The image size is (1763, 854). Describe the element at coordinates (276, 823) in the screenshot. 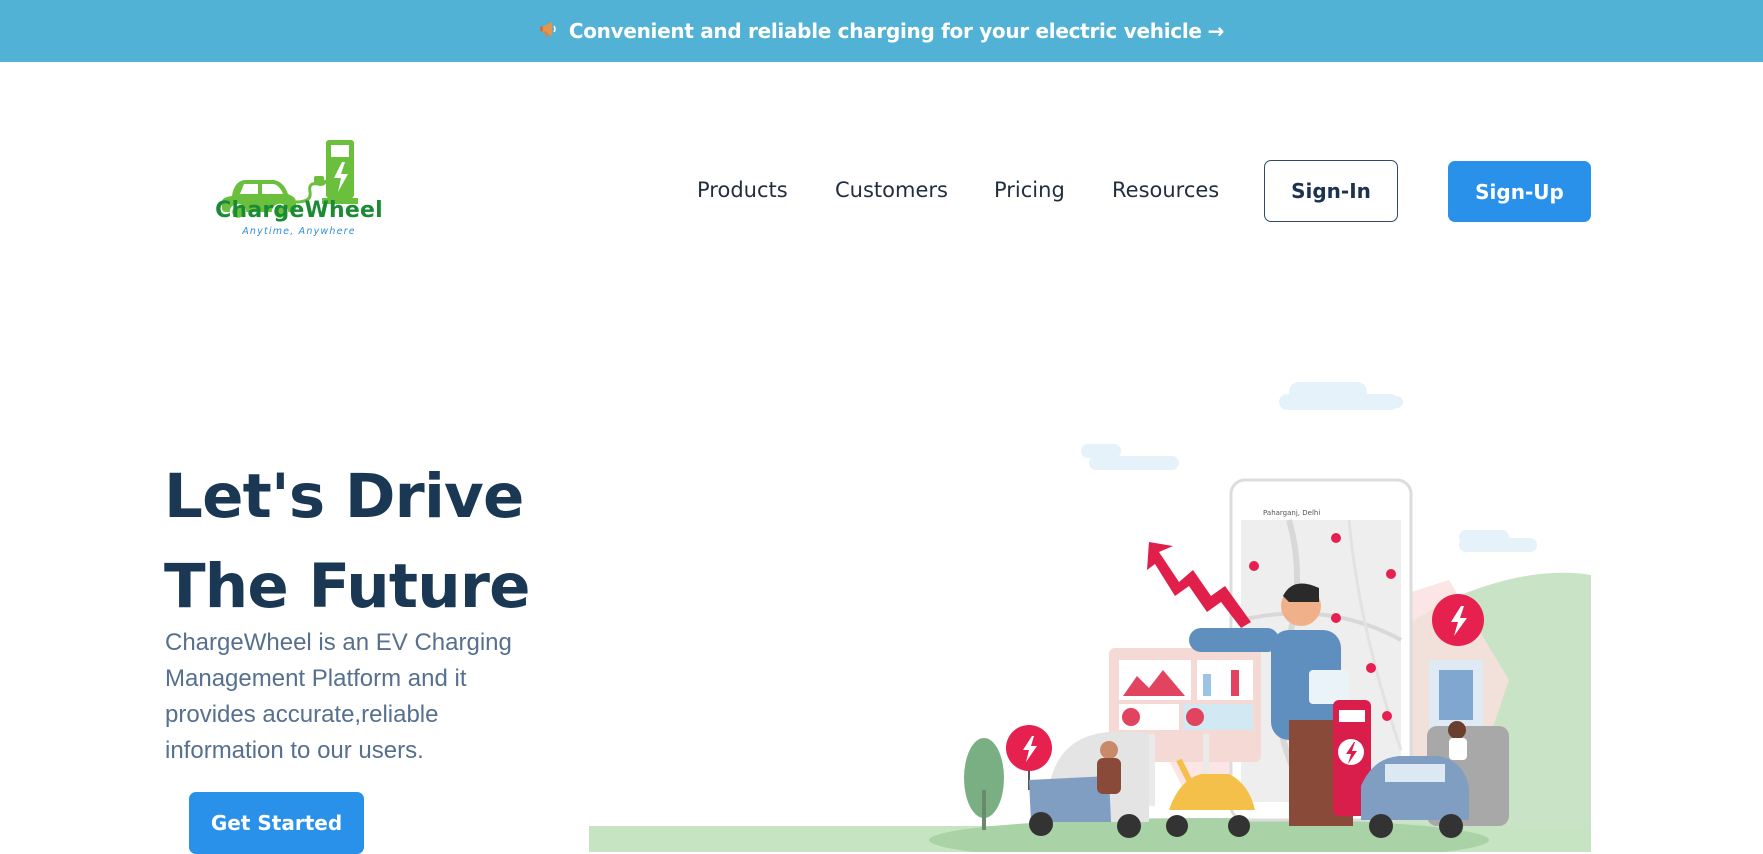

I see `get-started-button: Get Started` at that location.